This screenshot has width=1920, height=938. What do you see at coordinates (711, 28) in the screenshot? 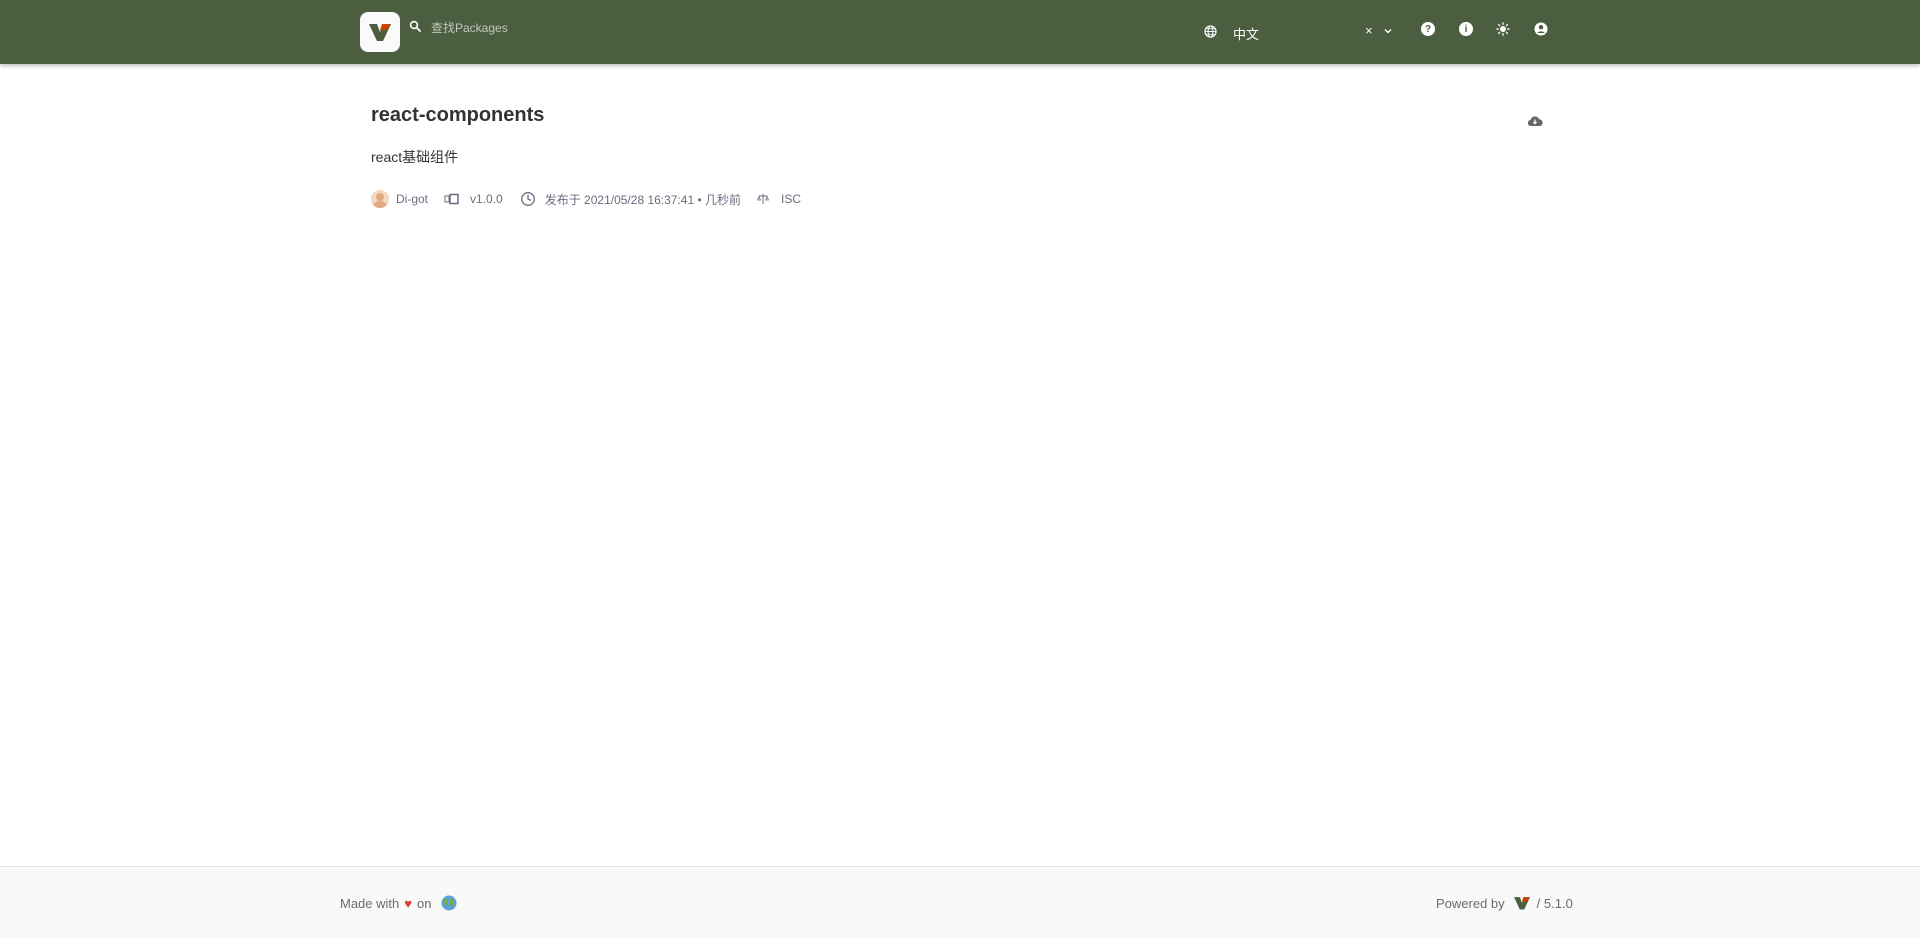
I see `search-input` at bounding box center [711, 28].